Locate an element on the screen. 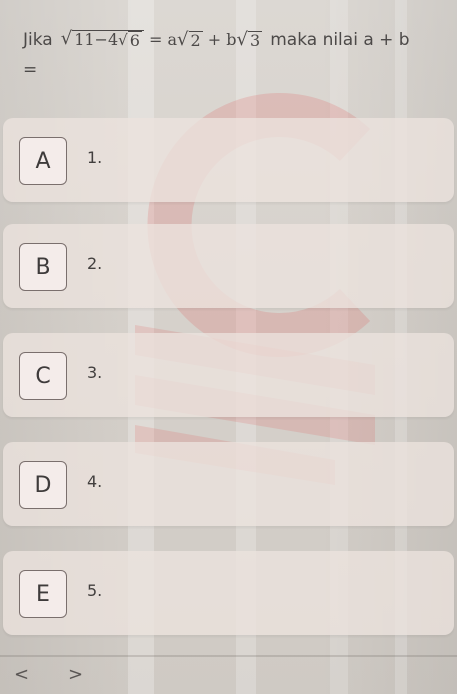  inner-radical: √ 6 is located at coordinates (130, 40).